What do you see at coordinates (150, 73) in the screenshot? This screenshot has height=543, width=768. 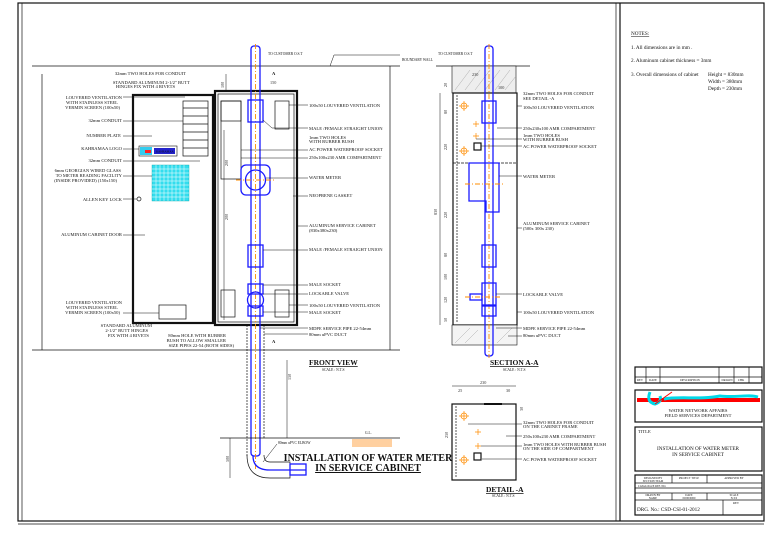 I see `label-text: 32mm TWO HOLES FOR CONDUIT` at bounding box center [150, 73].